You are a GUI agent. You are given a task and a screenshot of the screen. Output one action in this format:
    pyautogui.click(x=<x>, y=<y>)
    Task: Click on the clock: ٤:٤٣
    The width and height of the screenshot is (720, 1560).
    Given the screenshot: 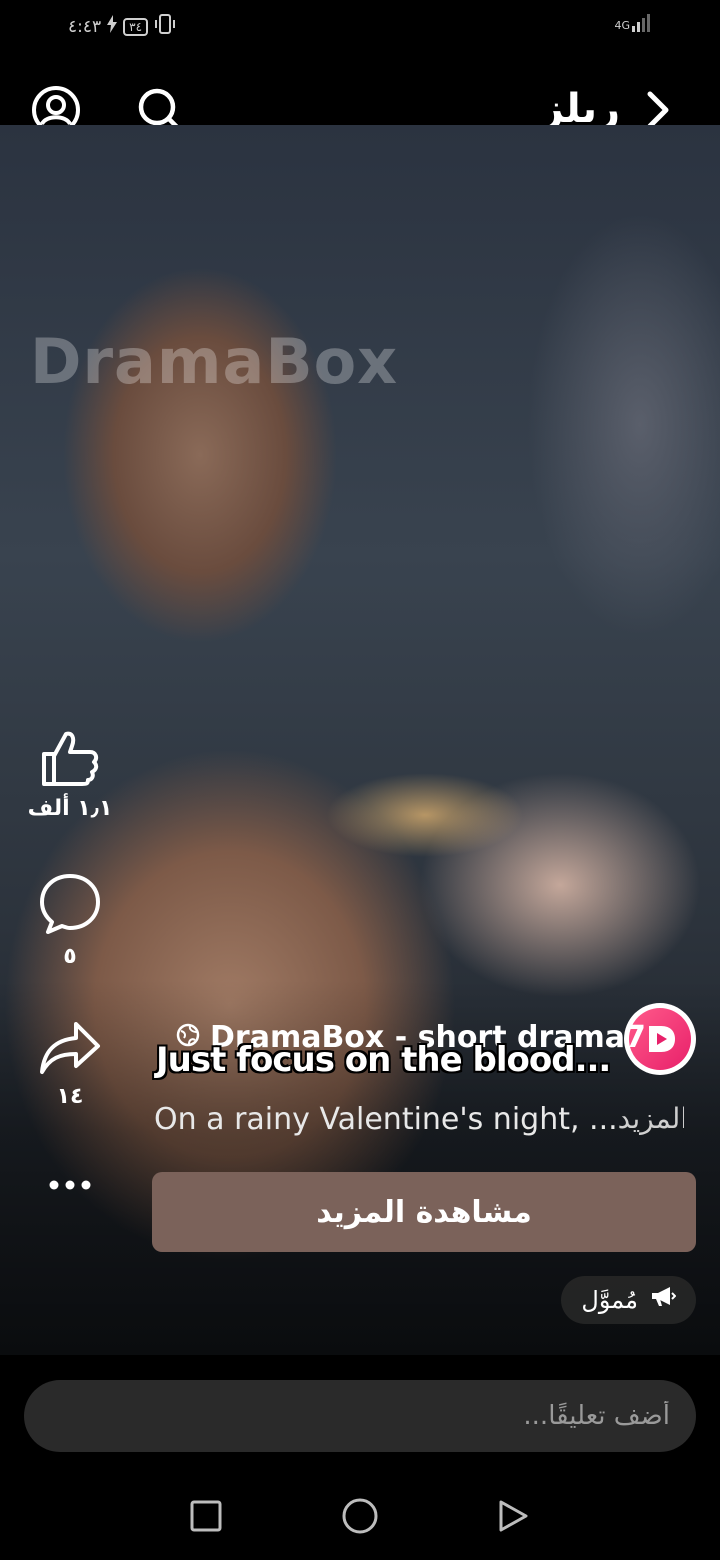 What is the action you would take?
    pyautogui.click(x=85, y=26)
    